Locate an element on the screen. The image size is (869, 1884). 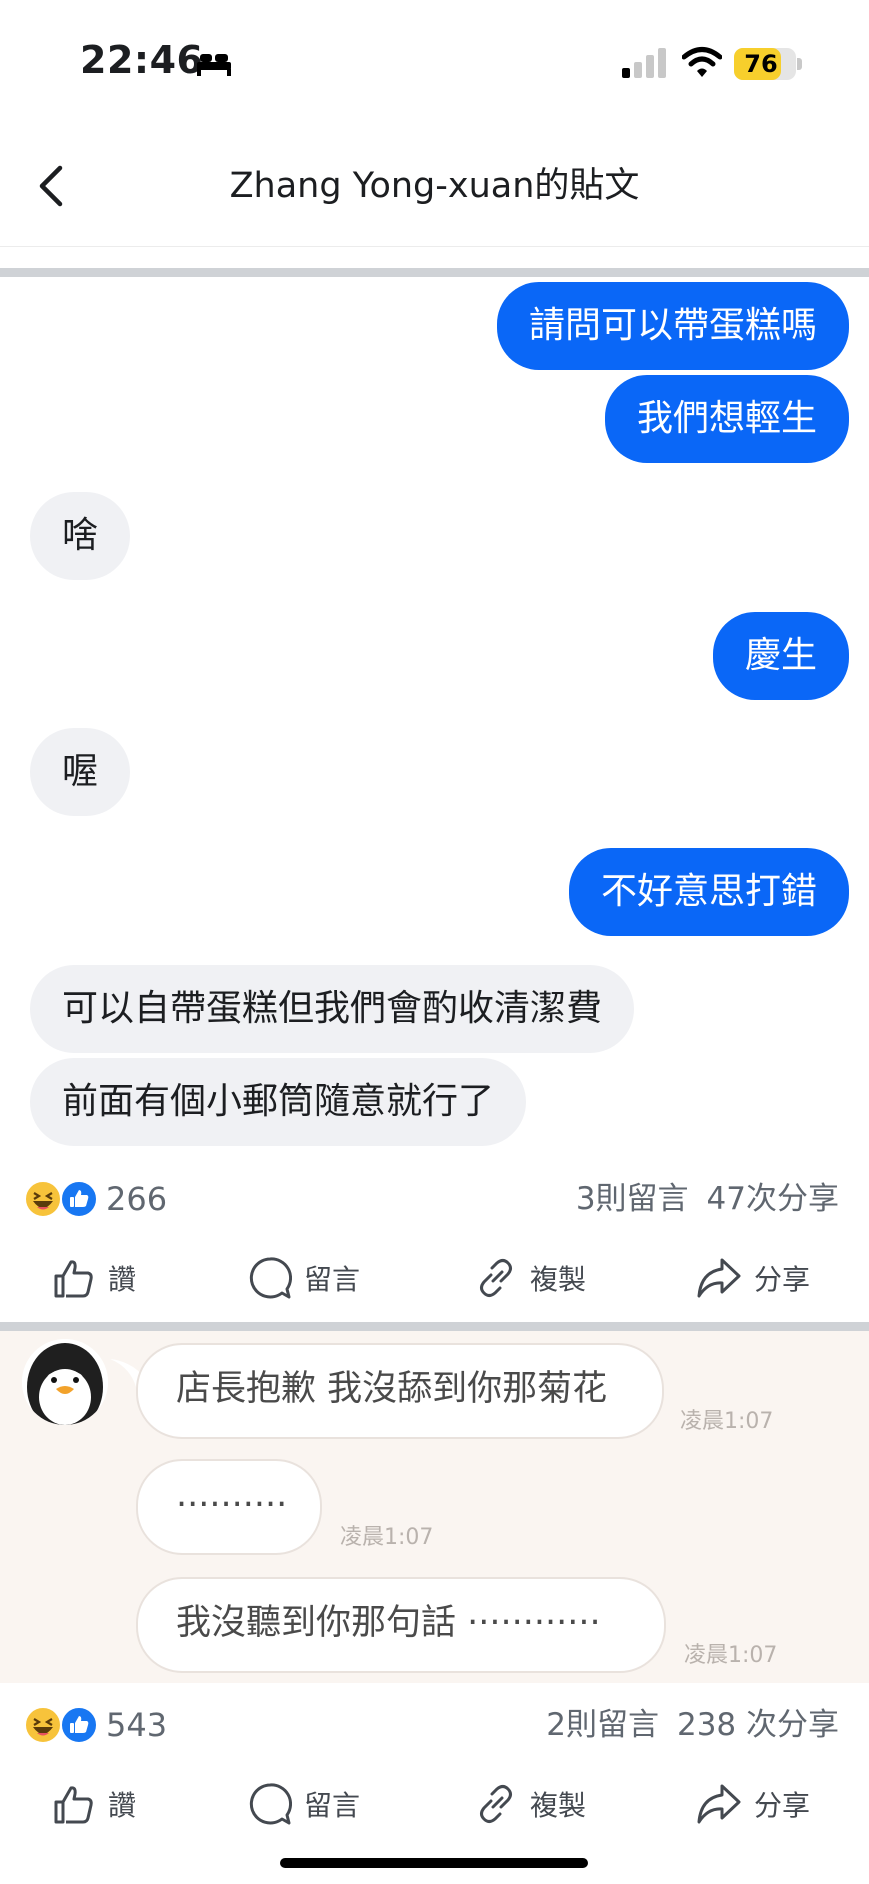
reaction-count: 266 is located at coordinates (136, 1199).